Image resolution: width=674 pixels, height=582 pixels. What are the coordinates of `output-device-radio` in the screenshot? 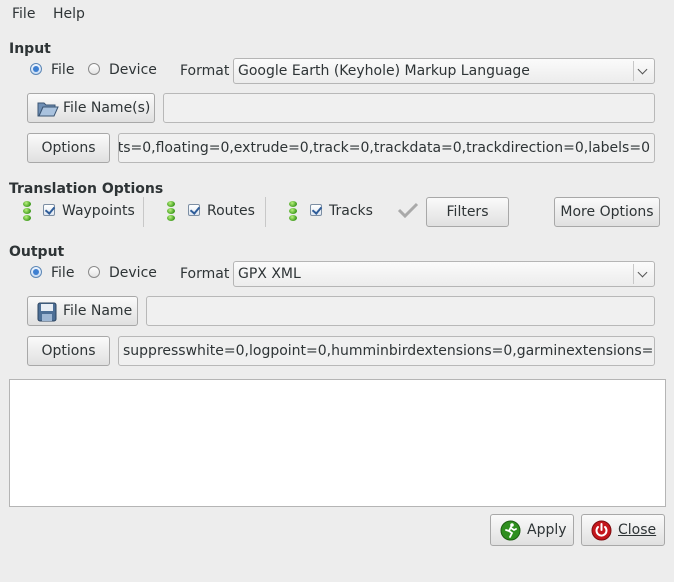 It's located at (94, 272).